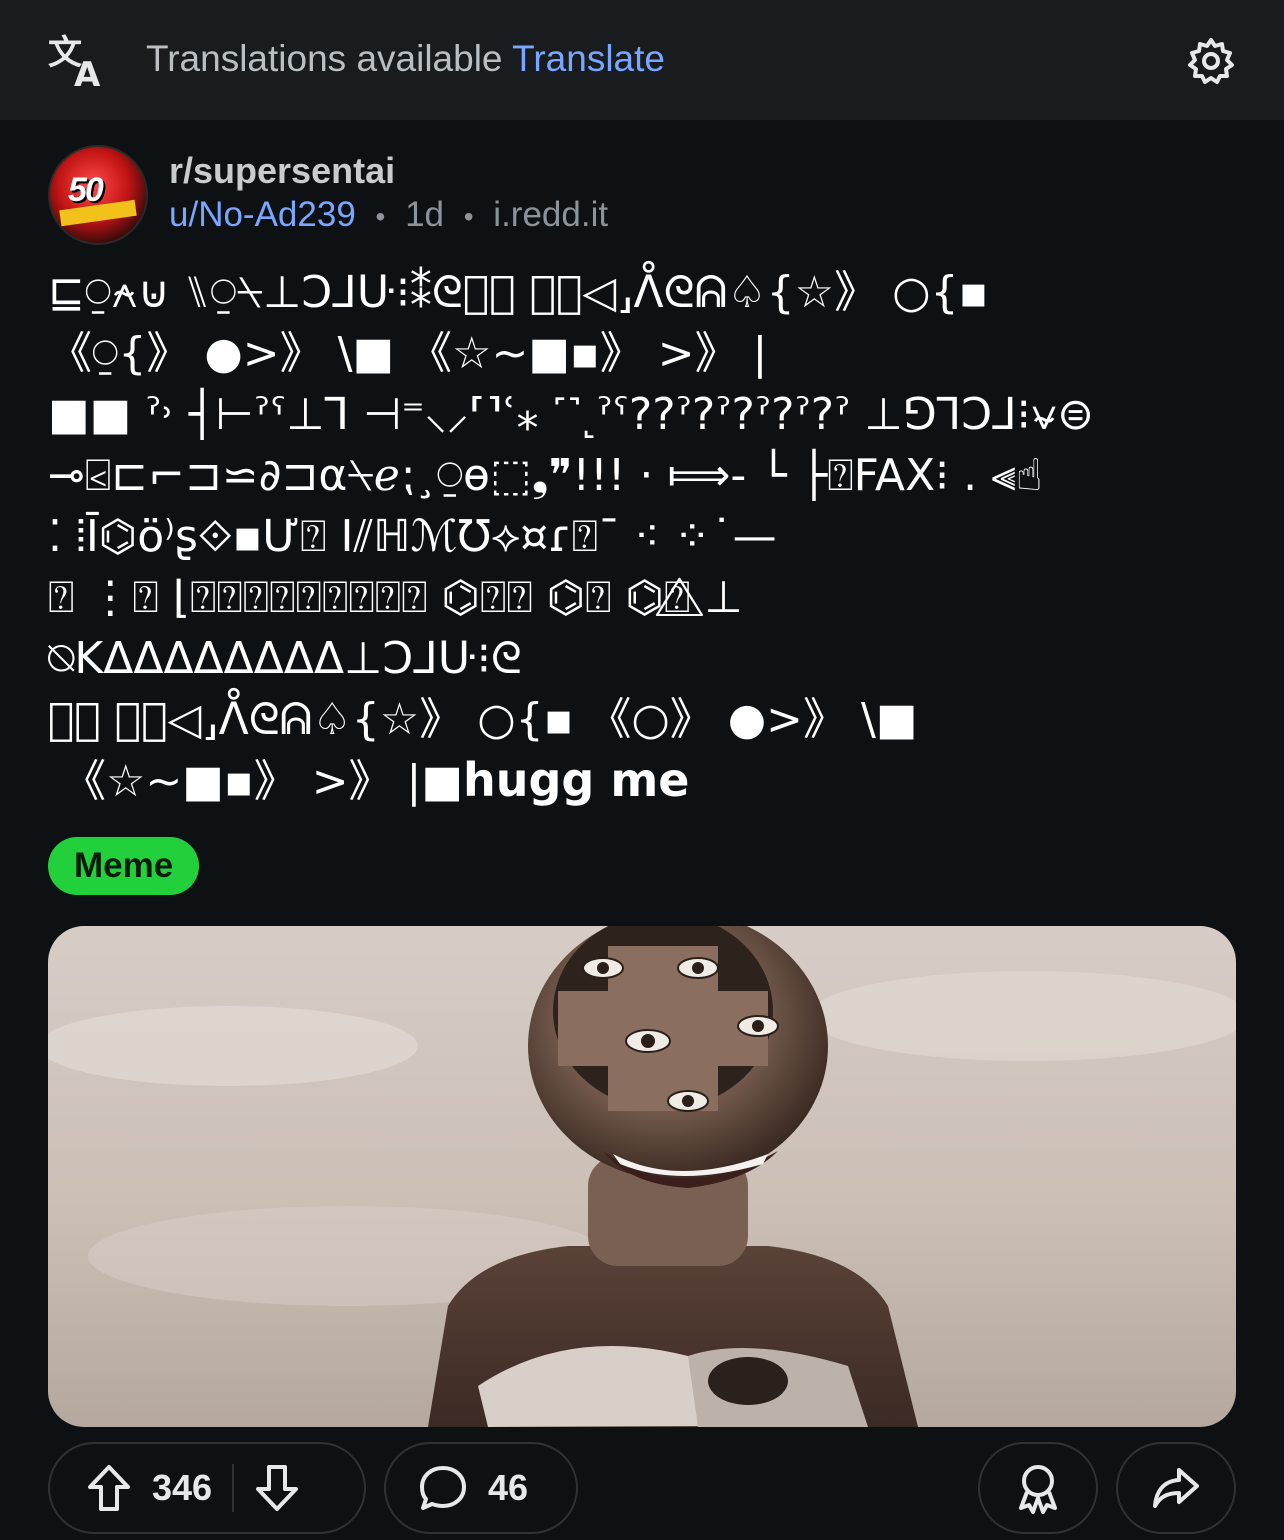 This screenshot has width=1284, height=1540. I want to click on share-button, so click(1176, 1488).